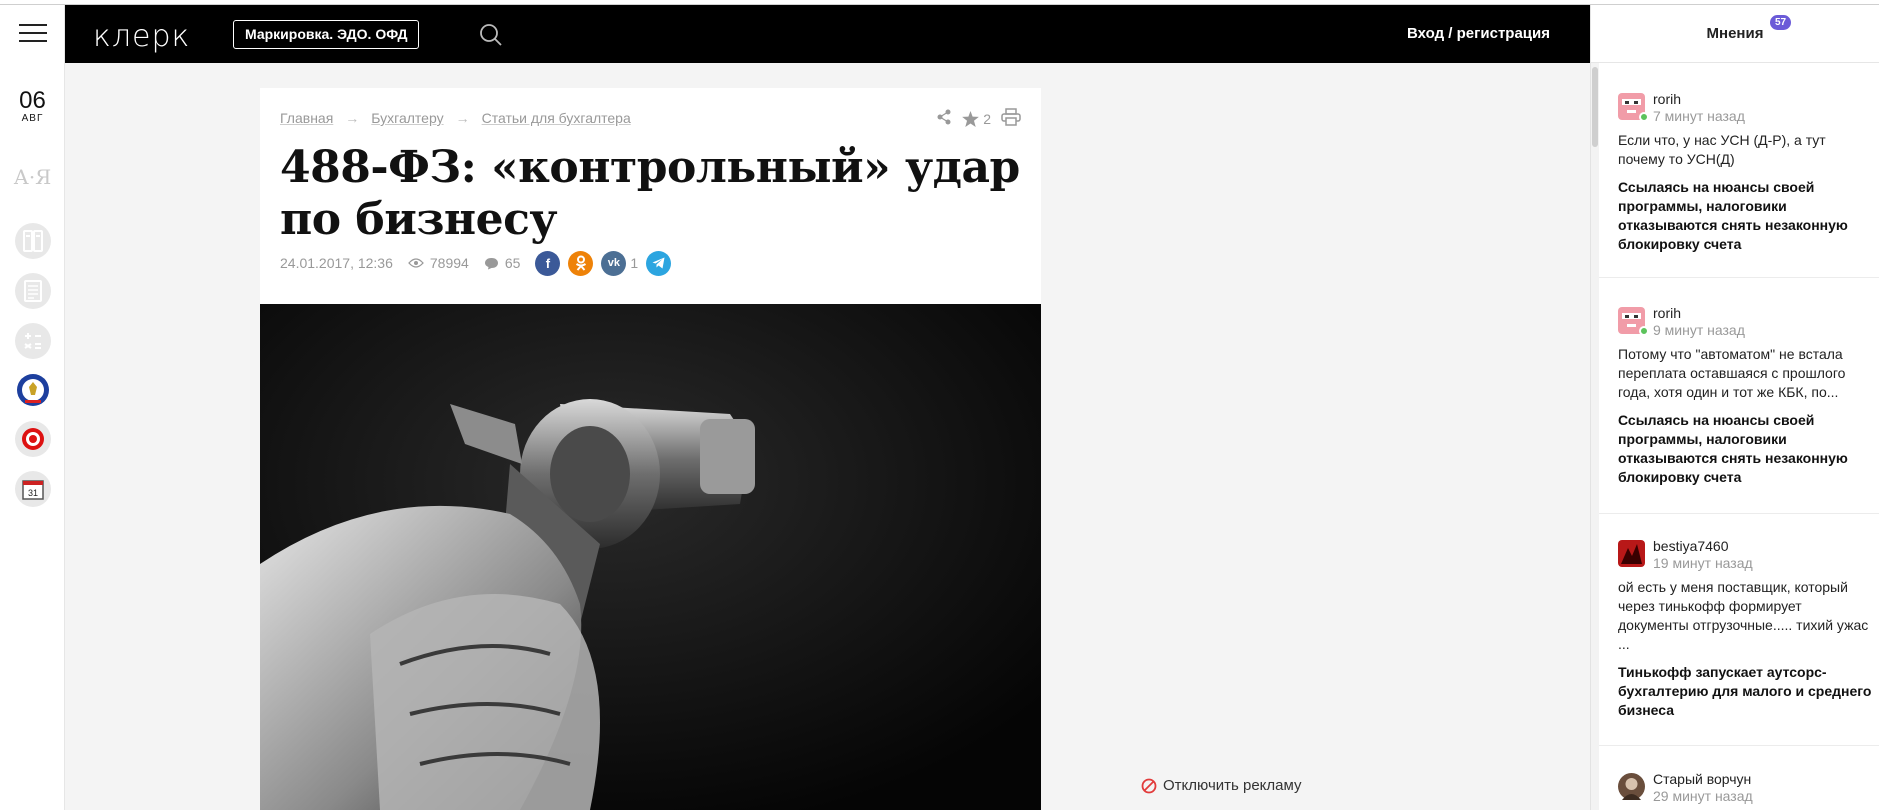  What do you see at coordinates (1011, 118) in the screenshot?
I see `print-icon` at bounding box center [1011, 118].